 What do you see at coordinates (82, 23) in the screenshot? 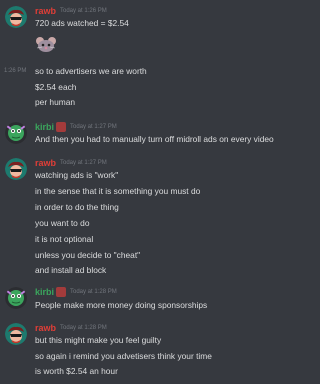
I see `message-text: 720 ads watched = $2.54` at bounding box center [82, 23].